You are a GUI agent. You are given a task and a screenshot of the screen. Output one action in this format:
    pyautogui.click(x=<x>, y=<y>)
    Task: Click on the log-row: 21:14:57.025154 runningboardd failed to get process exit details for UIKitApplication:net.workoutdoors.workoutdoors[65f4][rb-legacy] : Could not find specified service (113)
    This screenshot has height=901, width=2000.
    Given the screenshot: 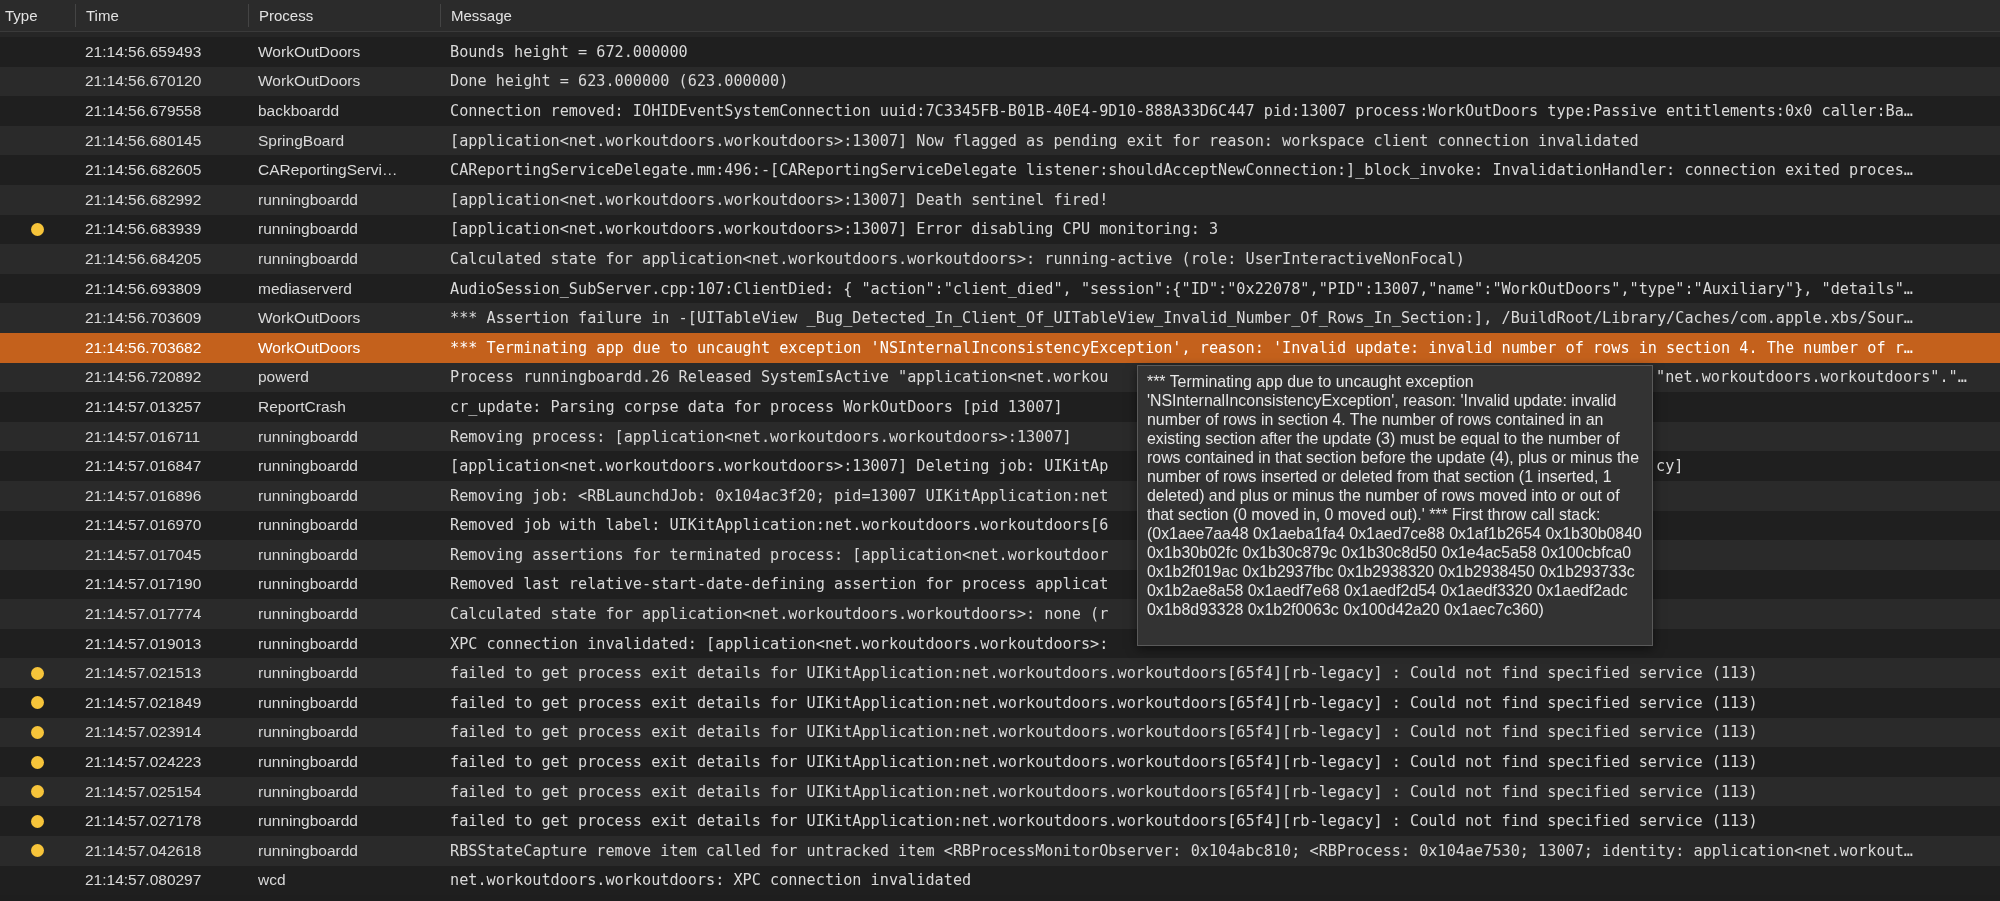 What is the action you would take?
    pyautogui.click(x=1000, y=791)
    